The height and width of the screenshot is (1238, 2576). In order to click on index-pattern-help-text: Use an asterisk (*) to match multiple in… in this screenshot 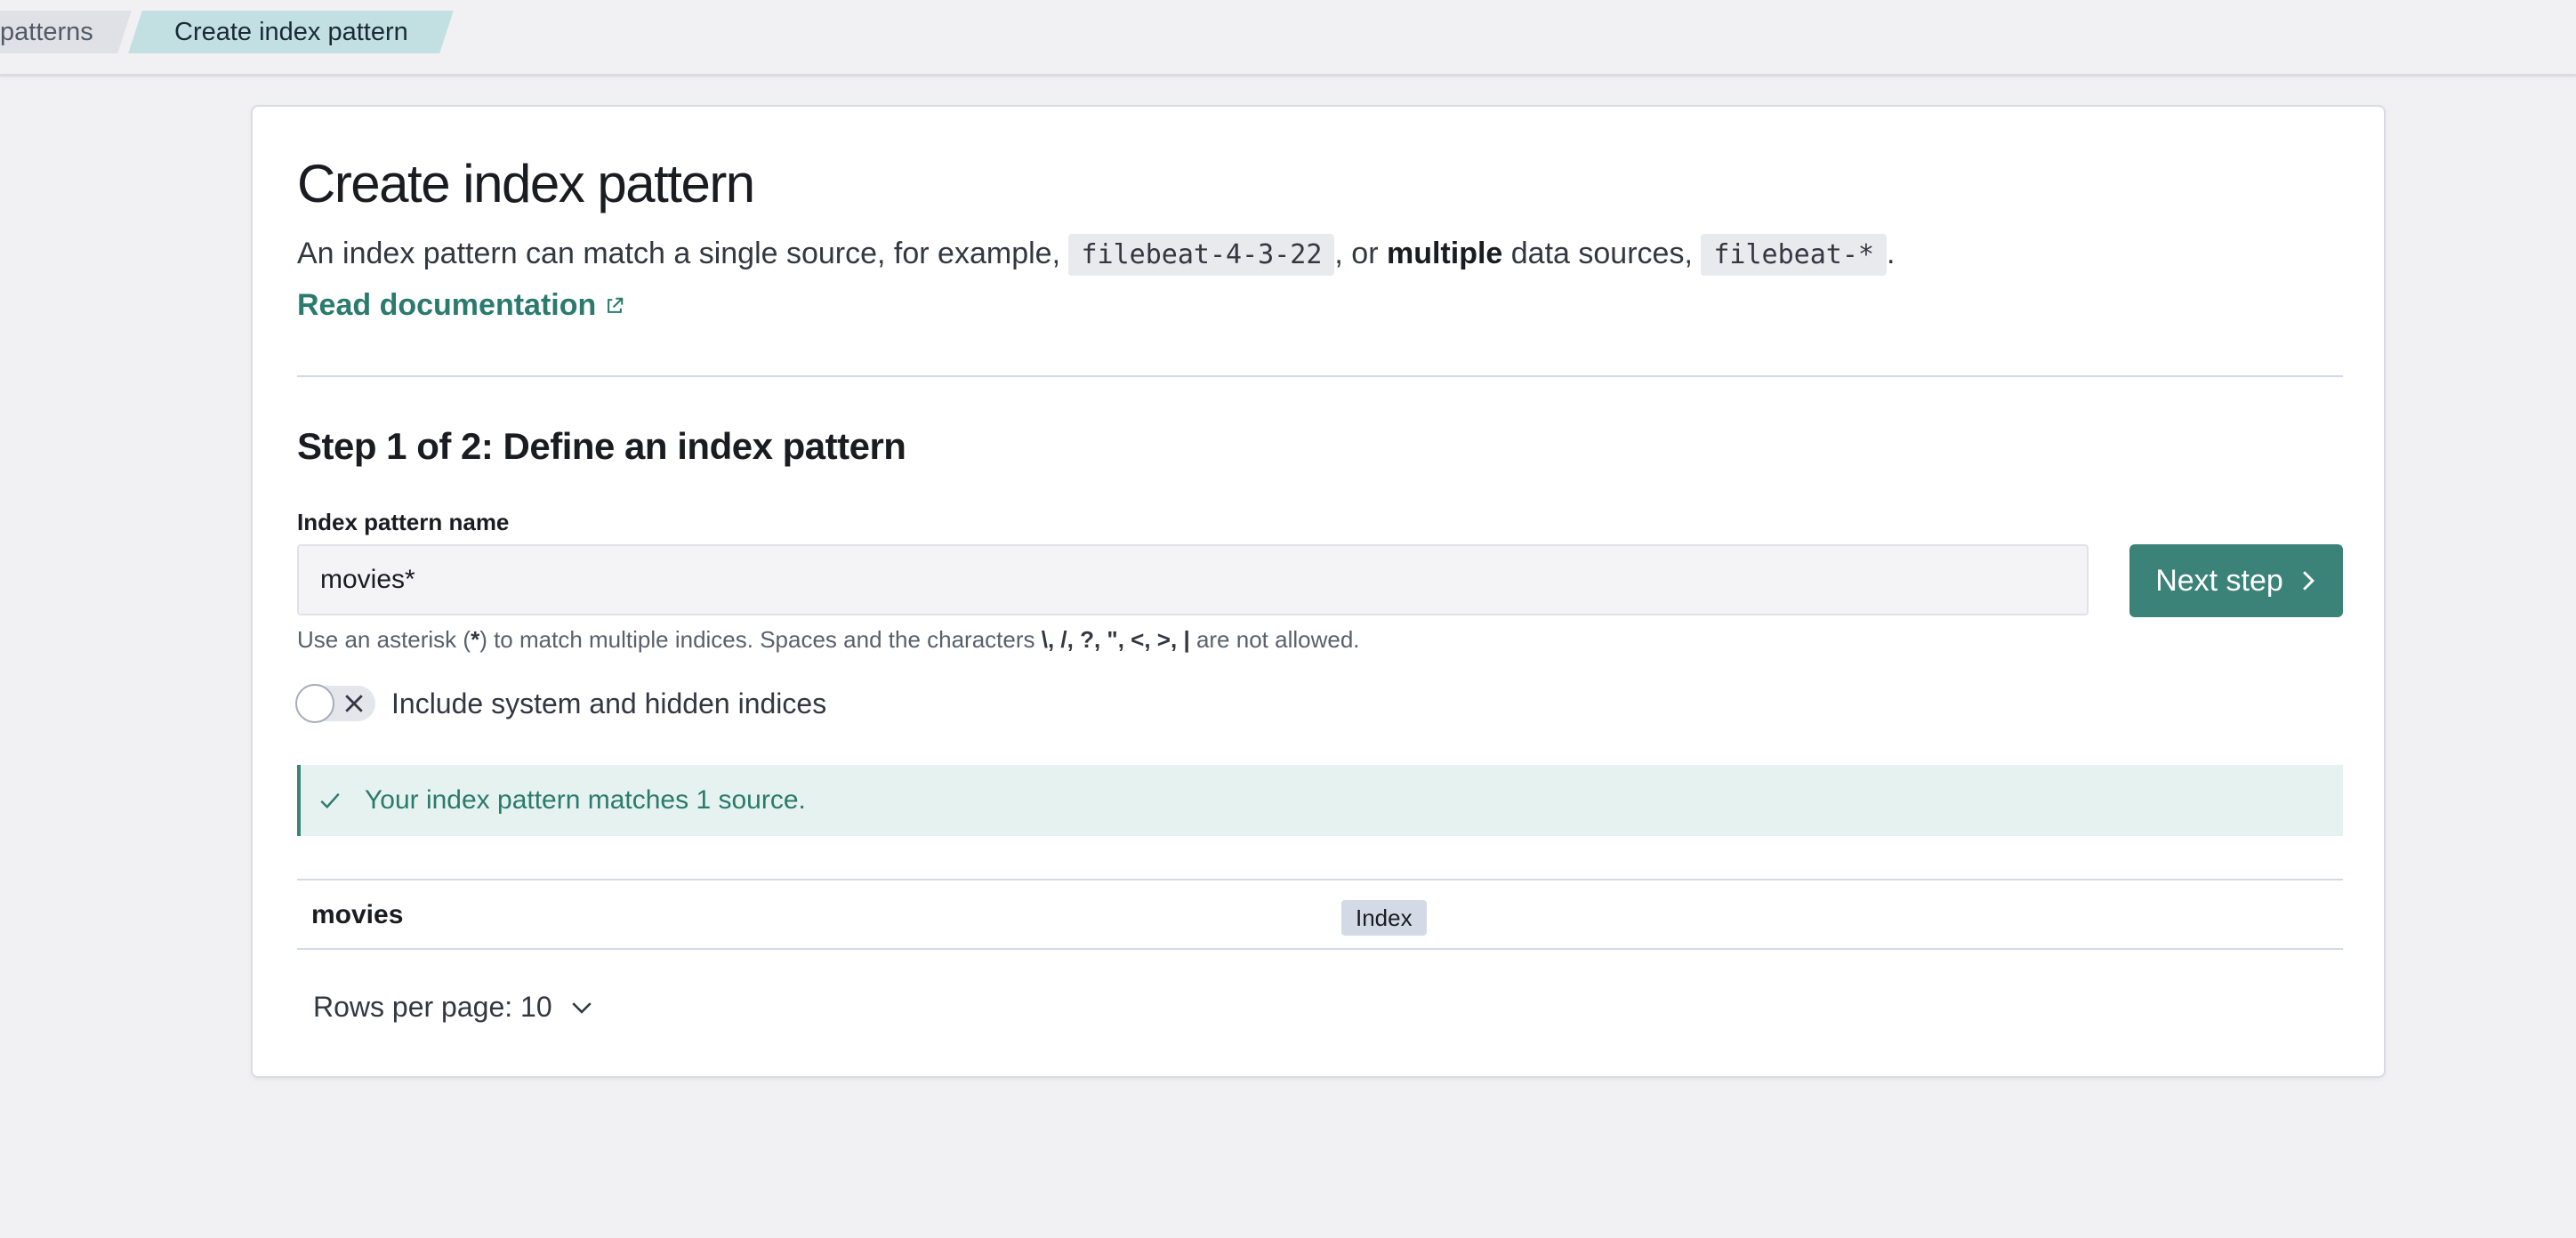, I will do `click(828, 640)`.